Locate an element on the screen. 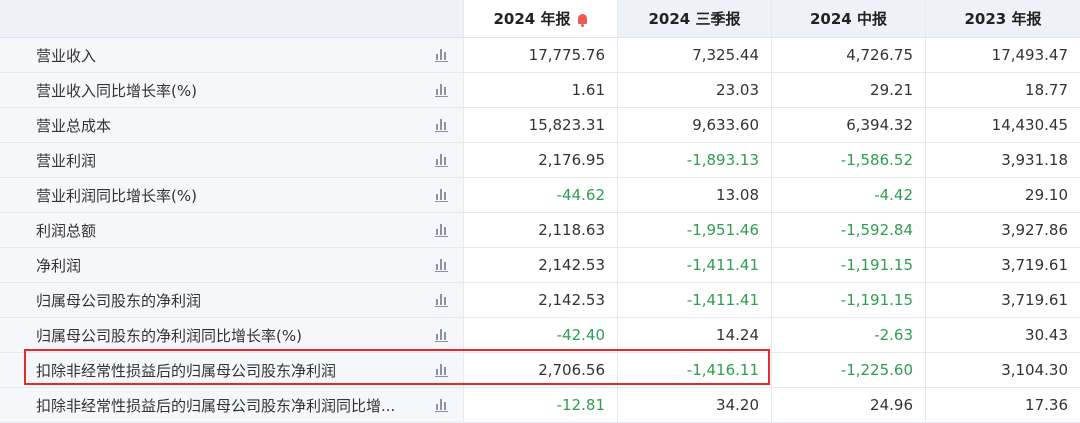  table-row: 营业总成本 15,823.31 9,633.60 6,394.32 14,430.45 is located at coordinates (540, 125).